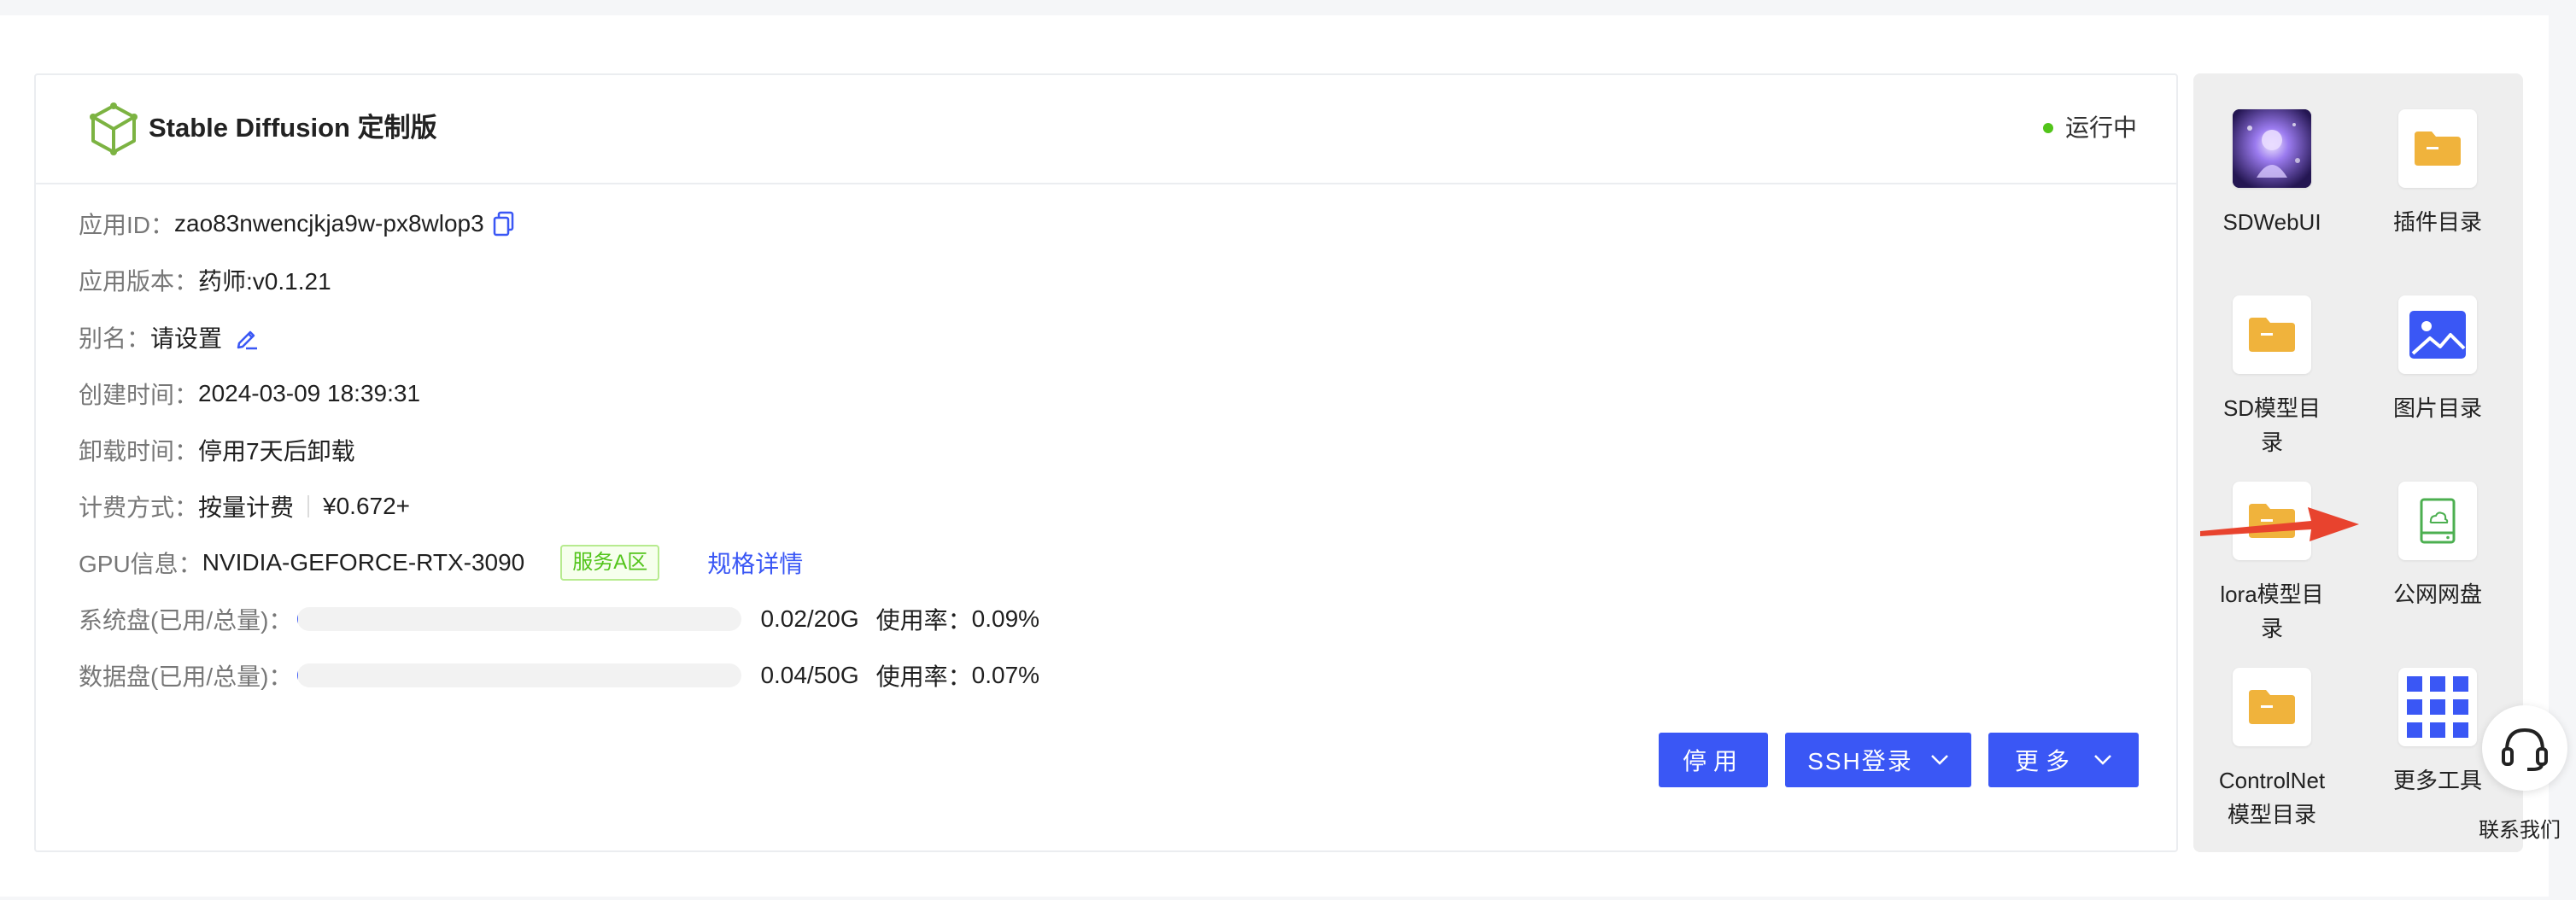 The image size is (2576, 900). I want to click on divider, so click(308, 506).